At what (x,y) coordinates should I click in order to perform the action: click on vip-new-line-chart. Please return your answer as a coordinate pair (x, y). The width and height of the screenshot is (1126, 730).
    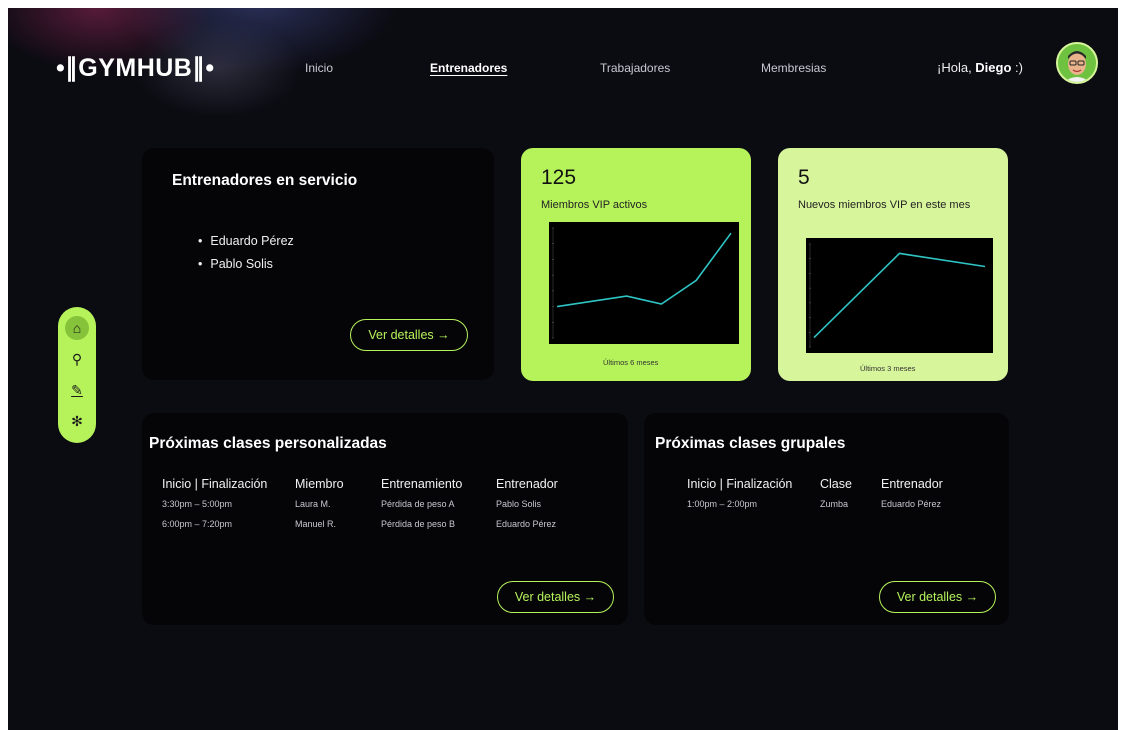
    Looking at the image, I should click on (897, 295).